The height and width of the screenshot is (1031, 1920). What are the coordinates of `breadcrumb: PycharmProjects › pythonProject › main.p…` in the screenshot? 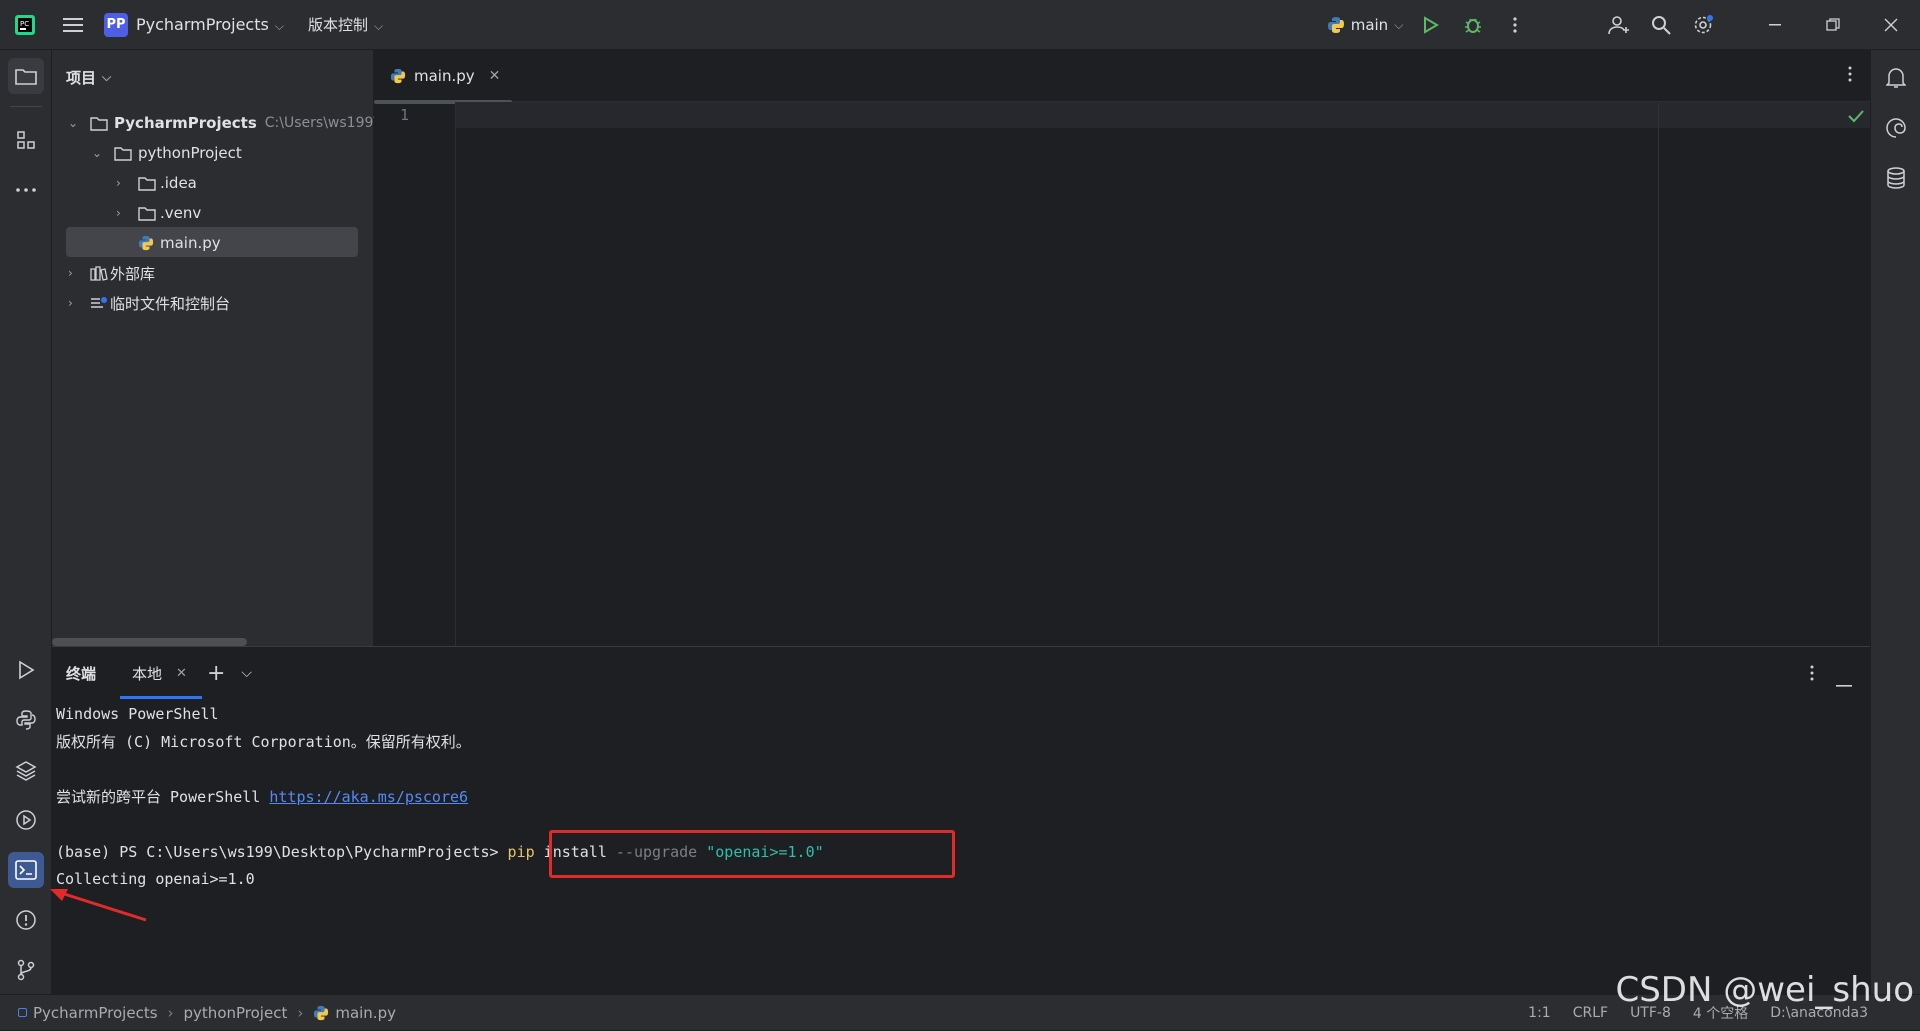 It's located at (207, 1013).